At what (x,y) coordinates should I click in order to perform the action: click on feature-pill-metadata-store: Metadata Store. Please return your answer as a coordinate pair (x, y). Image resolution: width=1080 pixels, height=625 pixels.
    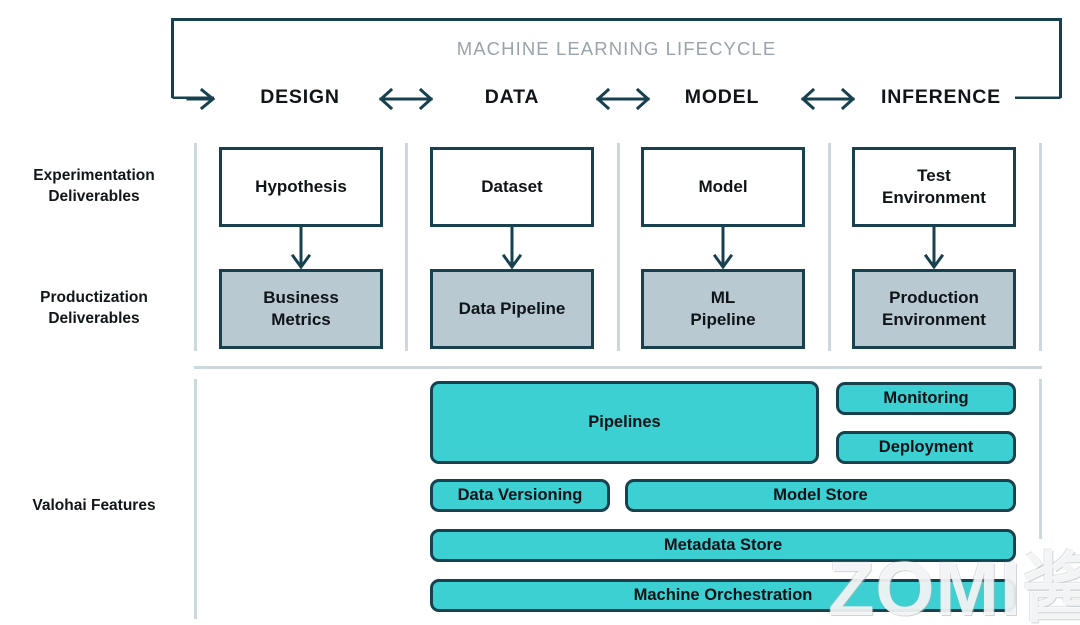
    Looking at the image, I should click on (723, 545).